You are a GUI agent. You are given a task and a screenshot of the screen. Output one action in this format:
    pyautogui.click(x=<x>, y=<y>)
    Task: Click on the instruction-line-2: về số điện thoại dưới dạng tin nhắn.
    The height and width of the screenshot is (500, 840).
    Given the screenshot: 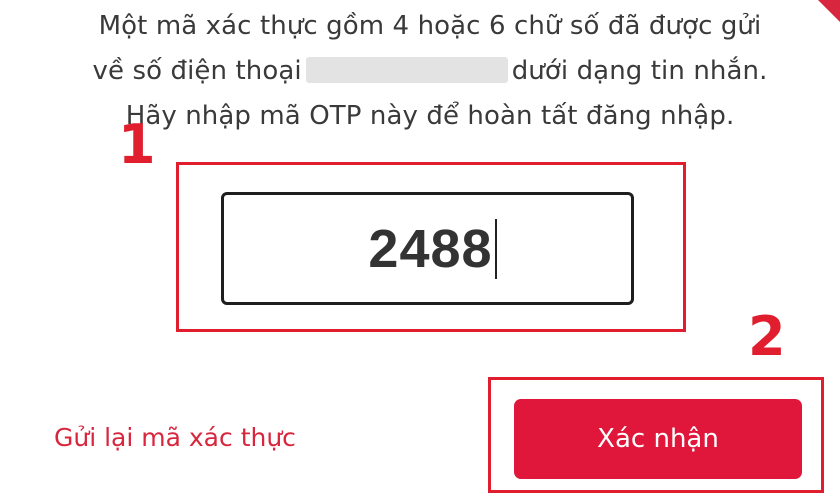 What is the action you would take?
    pyautogui.click(x=430, y=71)
    